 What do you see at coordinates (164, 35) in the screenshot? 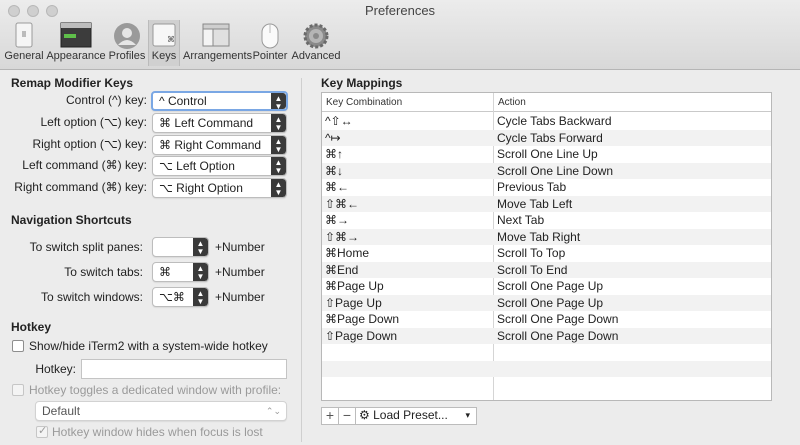
I see `keys-icon: ⌘` at bounding box center [164, 35].